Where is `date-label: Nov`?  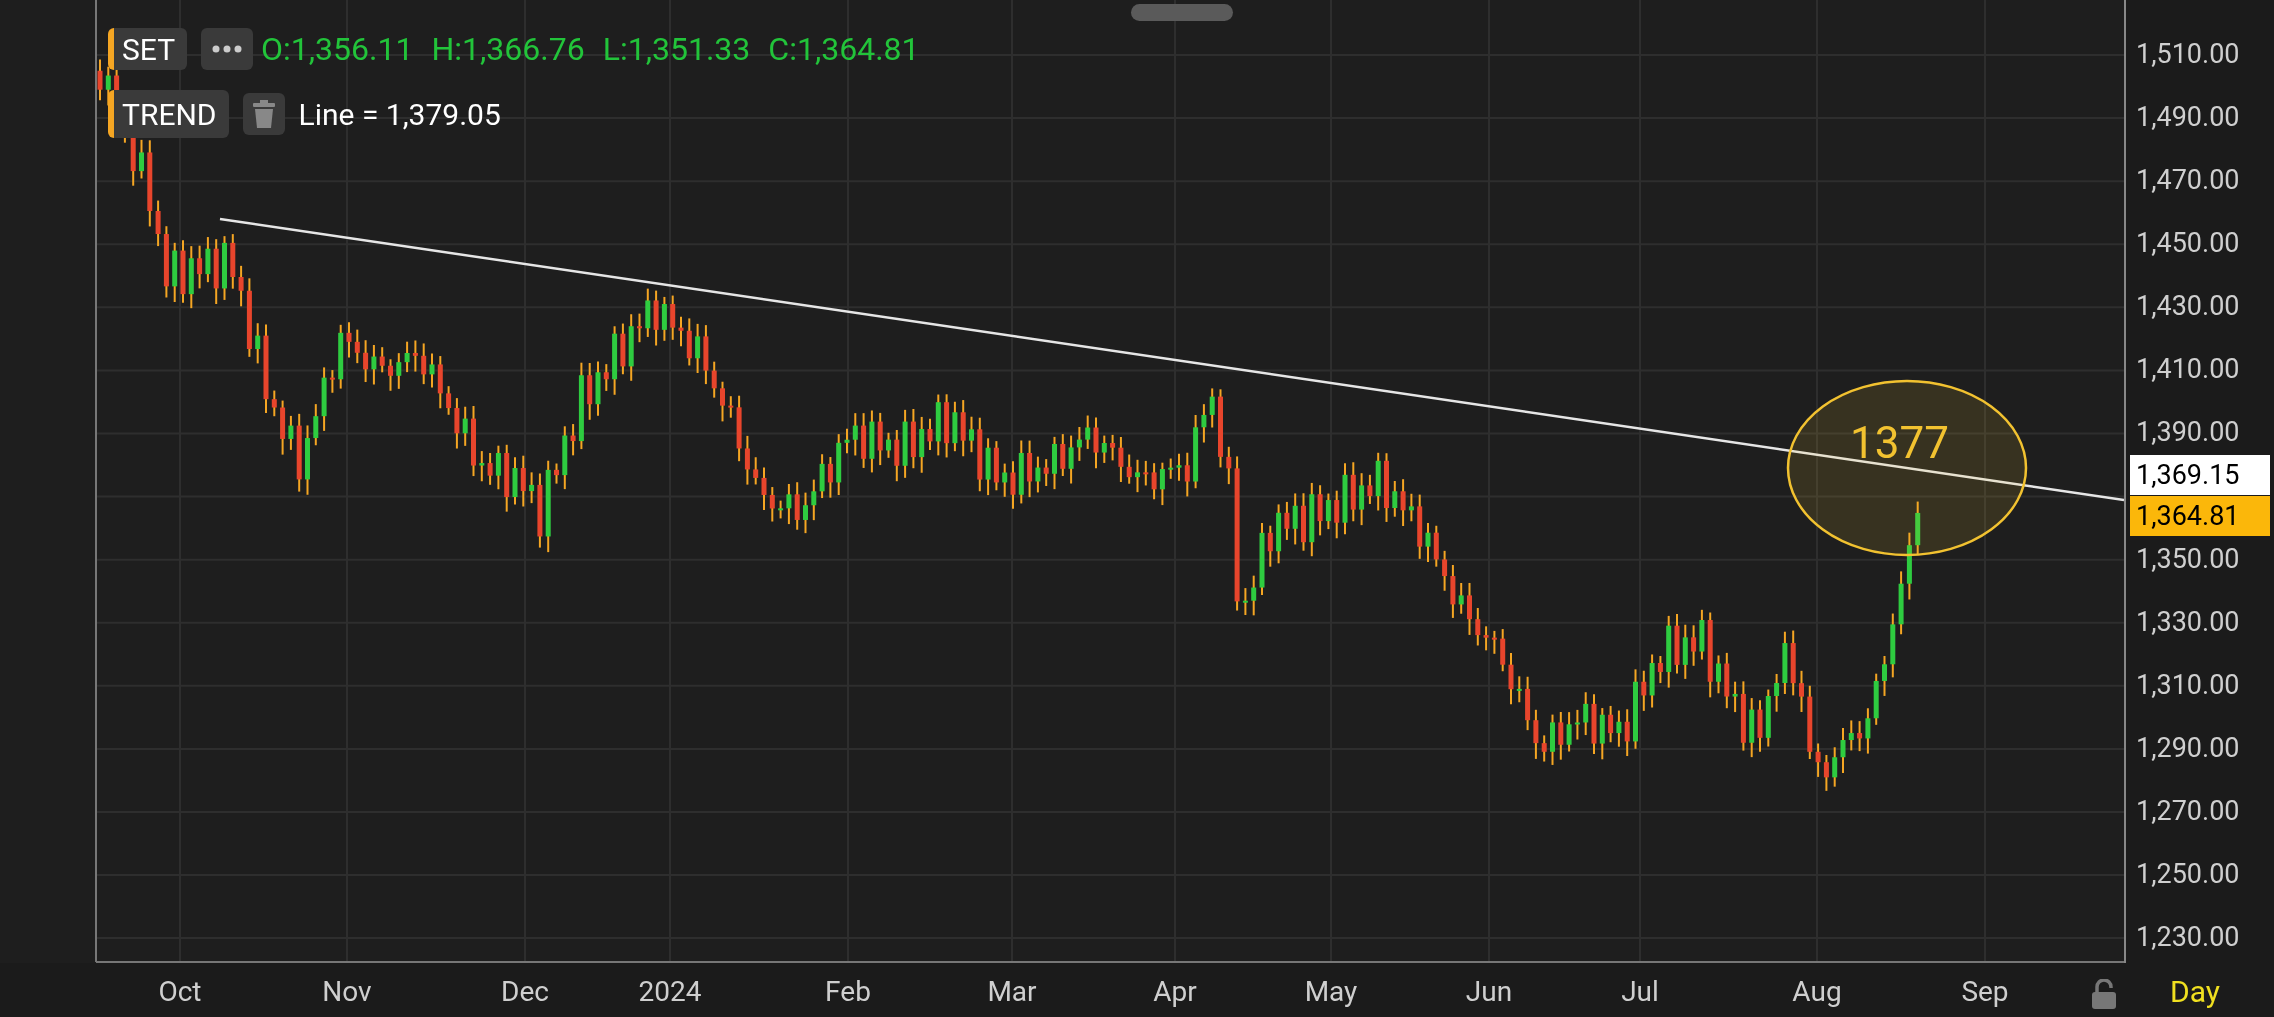 date-label: Nov is located at coordinates (347, 992).